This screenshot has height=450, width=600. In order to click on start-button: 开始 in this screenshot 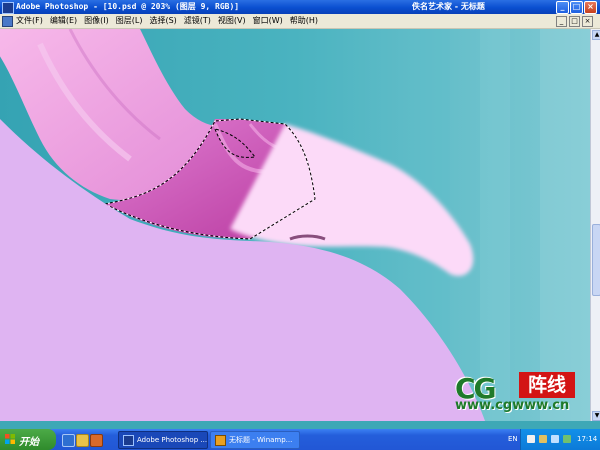, I will do `click(28, 439)`.